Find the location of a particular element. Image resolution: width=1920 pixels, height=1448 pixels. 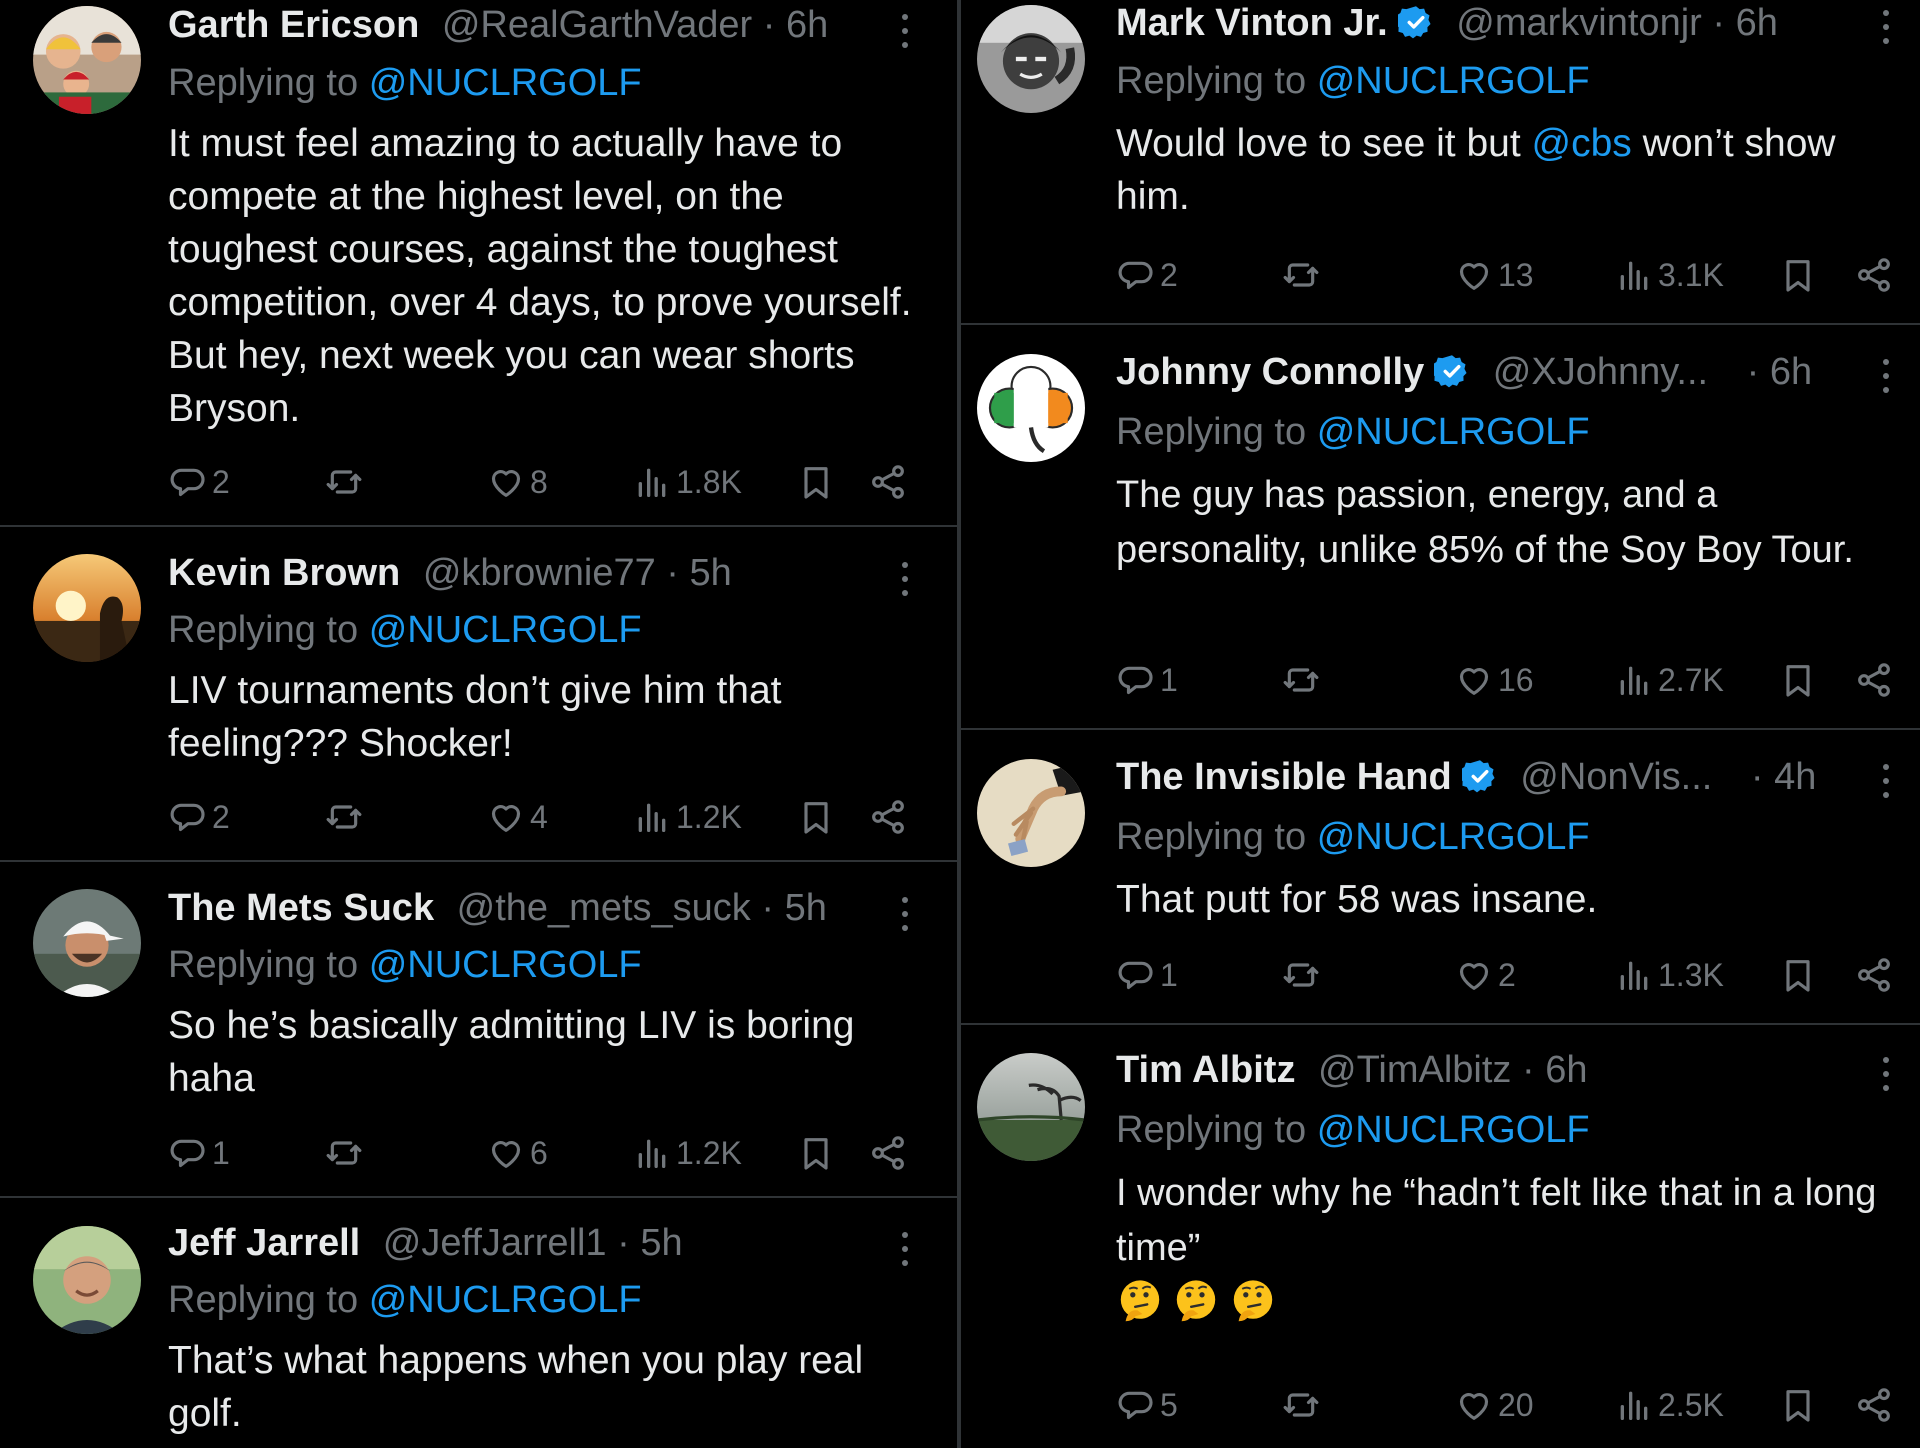

author-name: Kevin Brown is located at coordinates (284, 573).